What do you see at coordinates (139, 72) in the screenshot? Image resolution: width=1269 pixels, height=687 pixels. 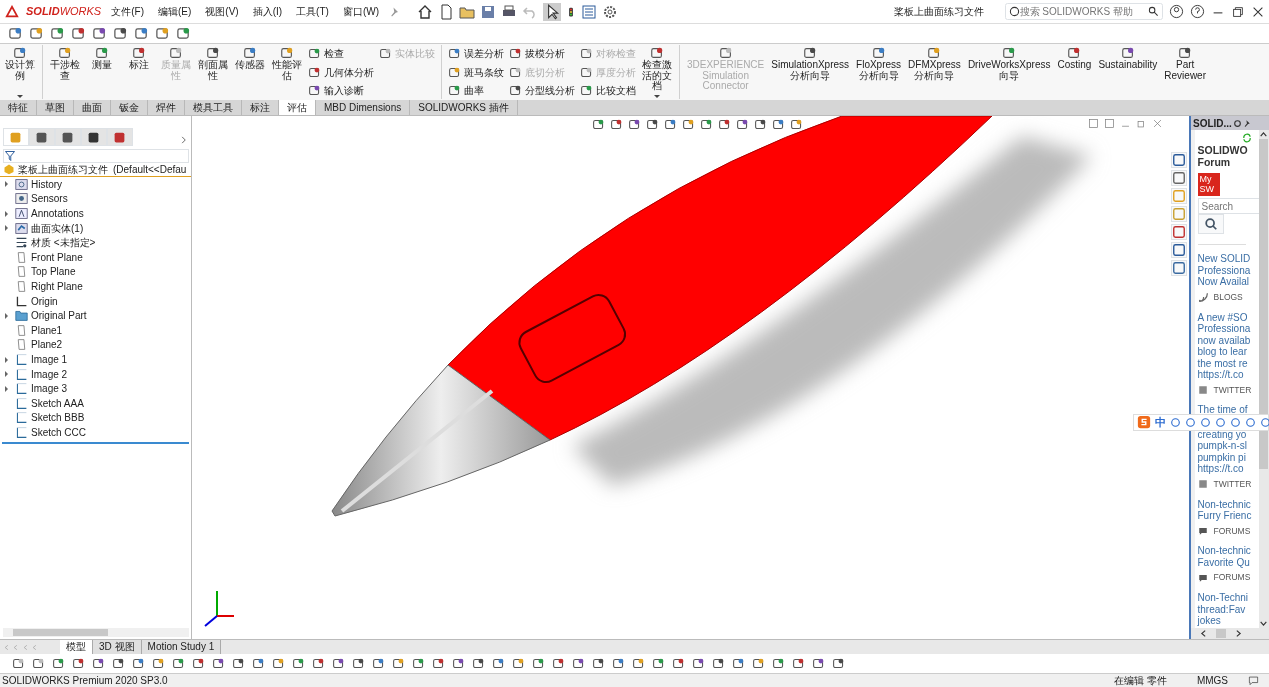 I see `ribbon-button: 标注` at bounding box center [139, 72].